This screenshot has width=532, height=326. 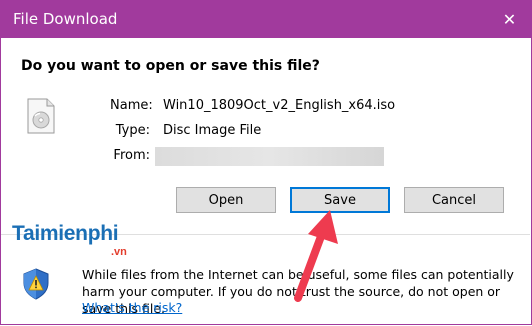 I want to click on taimienphi-watermark-logo: Taimienphi, so click(x=65, y=233).